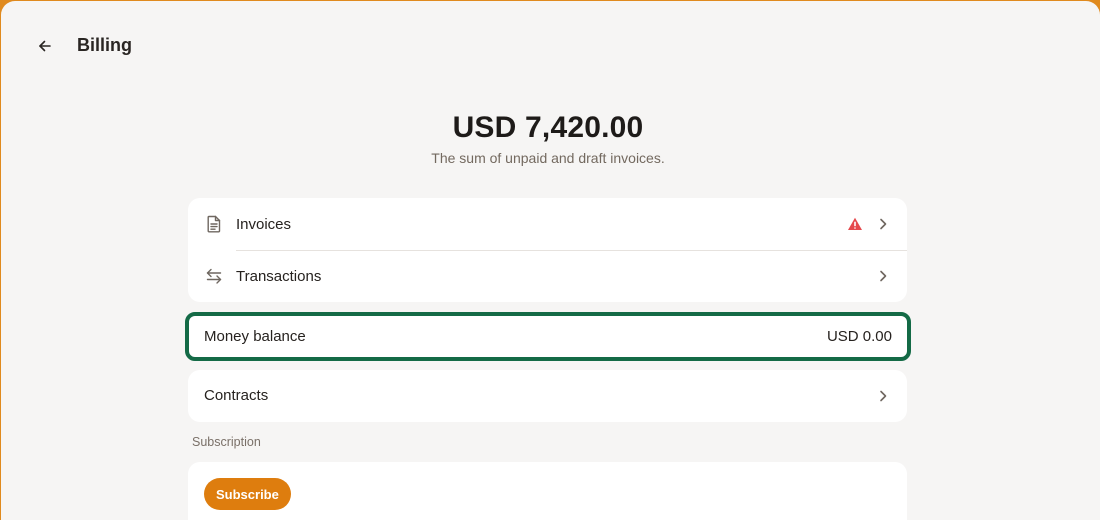 This screenshot has width=1100, height=520. What do you see at coordinates (547, 491) in the screenshot?
I see `subscription-card: Subscribe` at bounding box center [547, 491].